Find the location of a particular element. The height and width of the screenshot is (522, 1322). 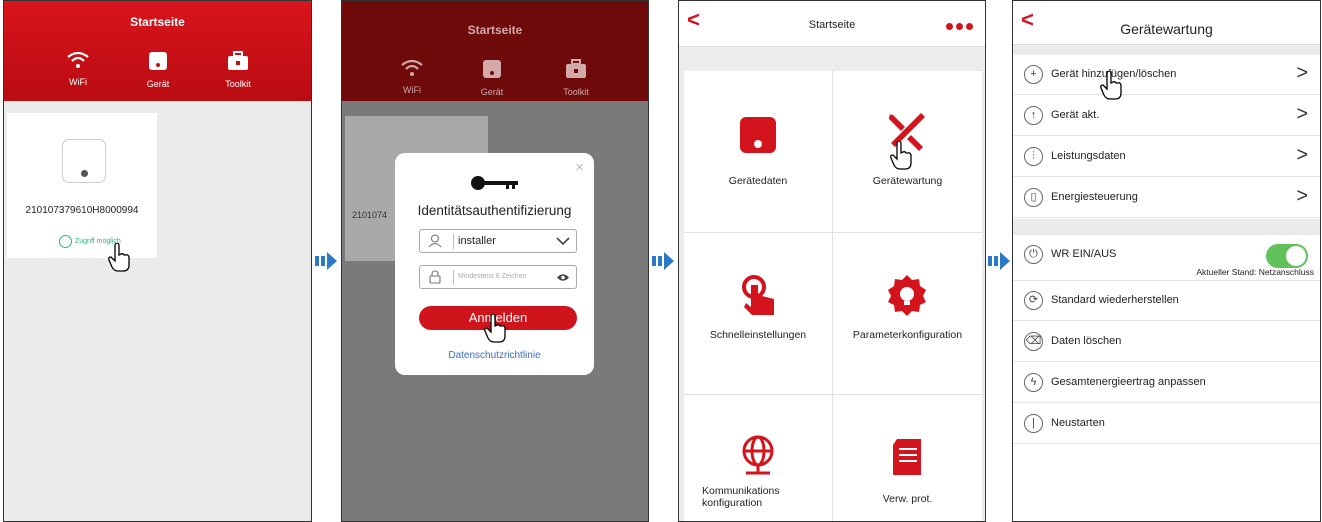

power-icon: ⏻ is located at coordinates (1033, 254).